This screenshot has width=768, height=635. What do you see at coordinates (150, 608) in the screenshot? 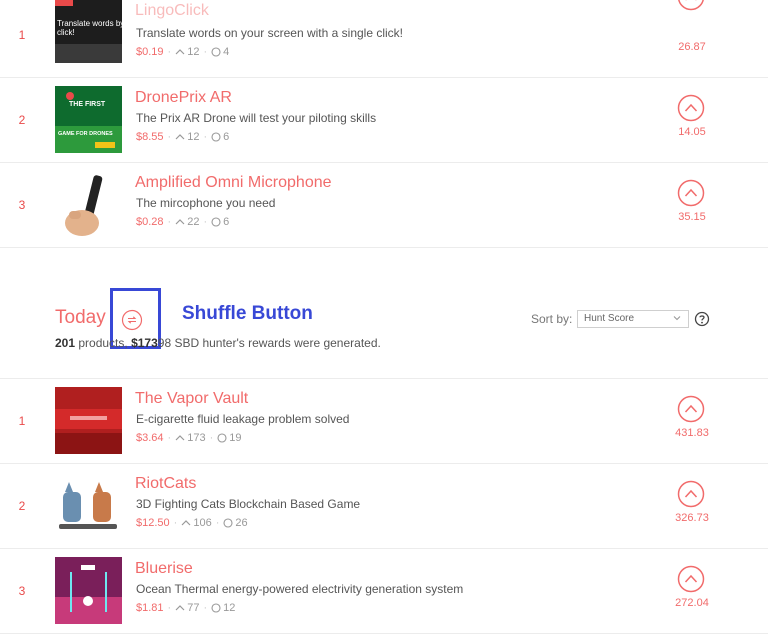
I see `payout-price: $1.81` at bounding box center [150, 608].